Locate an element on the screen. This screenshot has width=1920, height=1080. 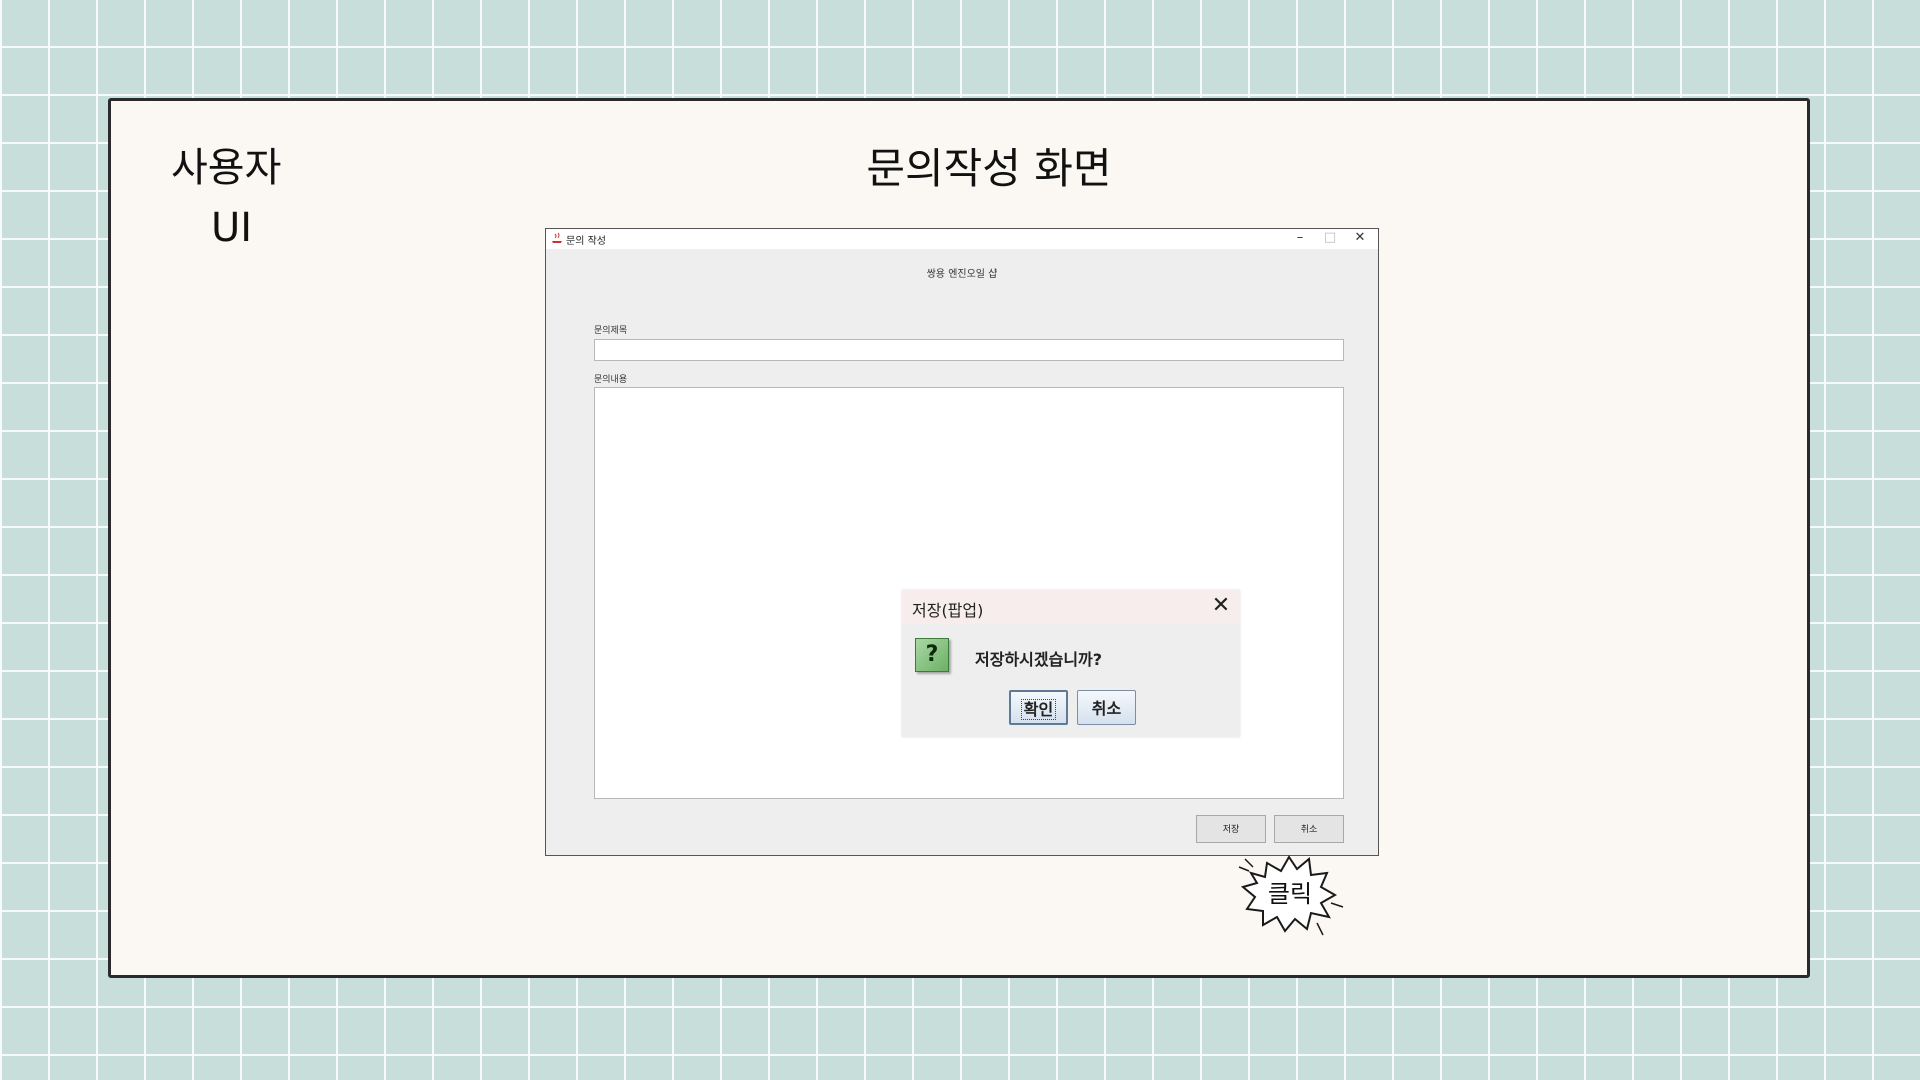
dialog-message: 저장하시겠습니까? is located at coordinates (1039, 659).